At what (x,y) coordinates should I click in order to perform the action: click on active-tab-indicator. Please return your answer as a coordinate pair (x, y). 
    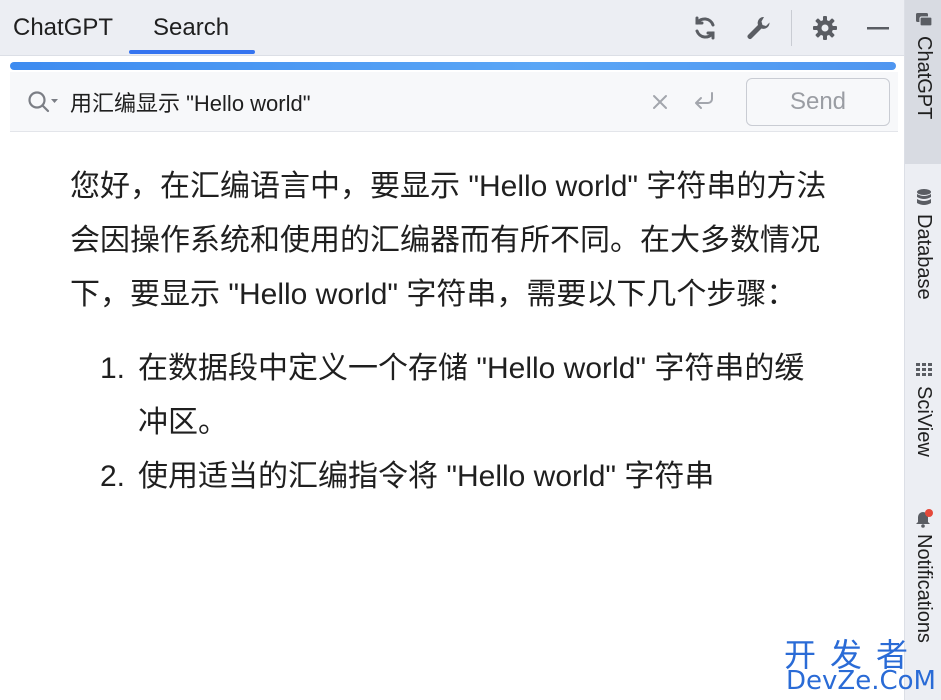
    Looking at the image, I should click on (192, 52).